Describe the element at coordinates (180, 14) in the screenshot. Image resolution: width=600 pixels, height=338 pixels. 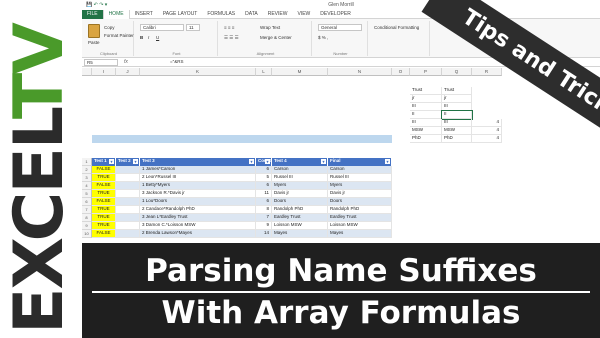
I see `tab-page-layout: PAGE LAYOUT` at that location.